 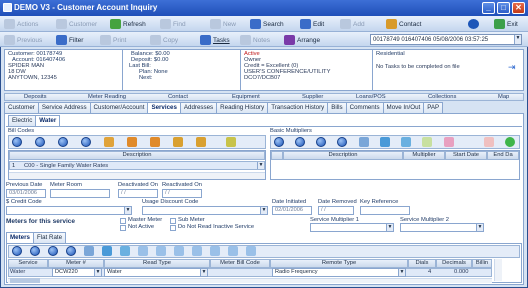 I want to click on meter-test-icon, so click(x=233, y=251).